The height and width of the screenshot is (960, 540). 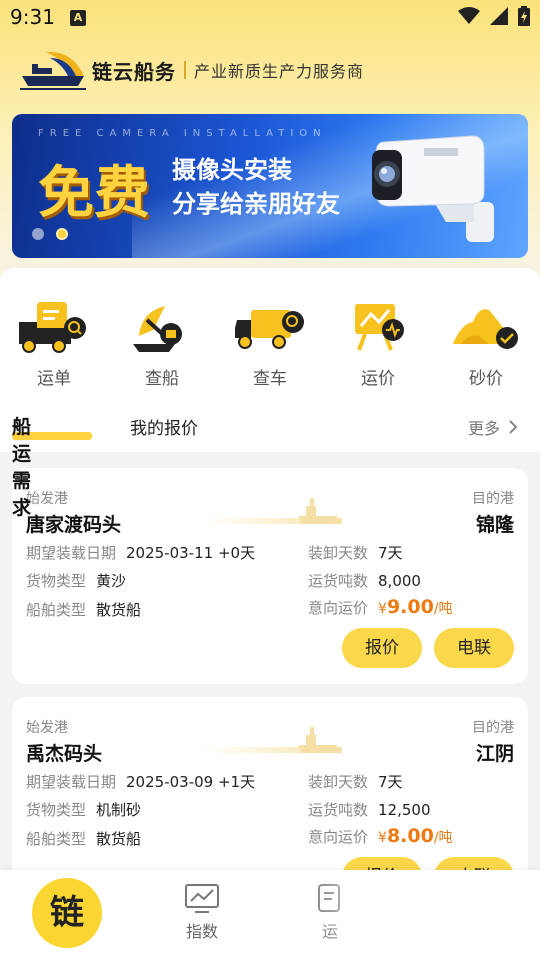 I want to click on load-date: 2025-03-09 +1天, so click(x=191, y=782).